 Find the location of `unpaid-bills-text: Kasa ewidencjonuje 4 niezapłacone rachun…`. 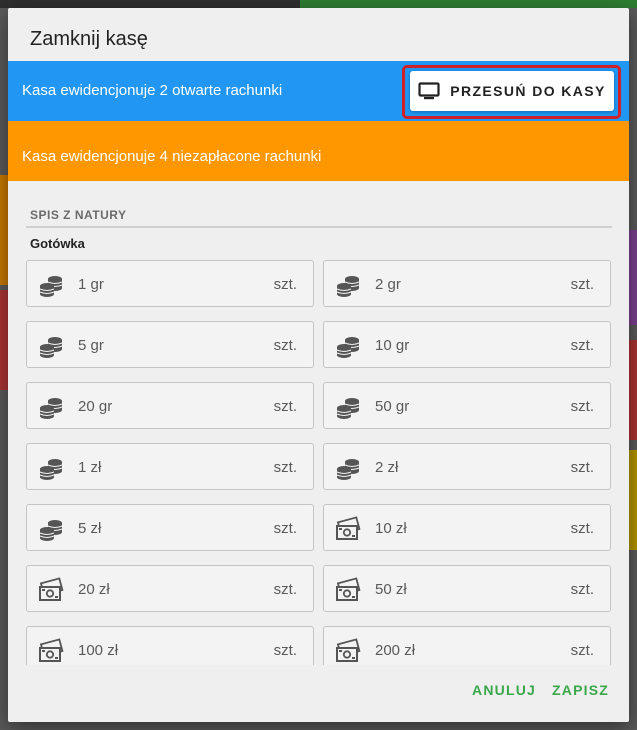

unpaid-bills-text: Kasa ewidencjonuje 4 niezapłacone rachun… is located at coordinates (172, 156).